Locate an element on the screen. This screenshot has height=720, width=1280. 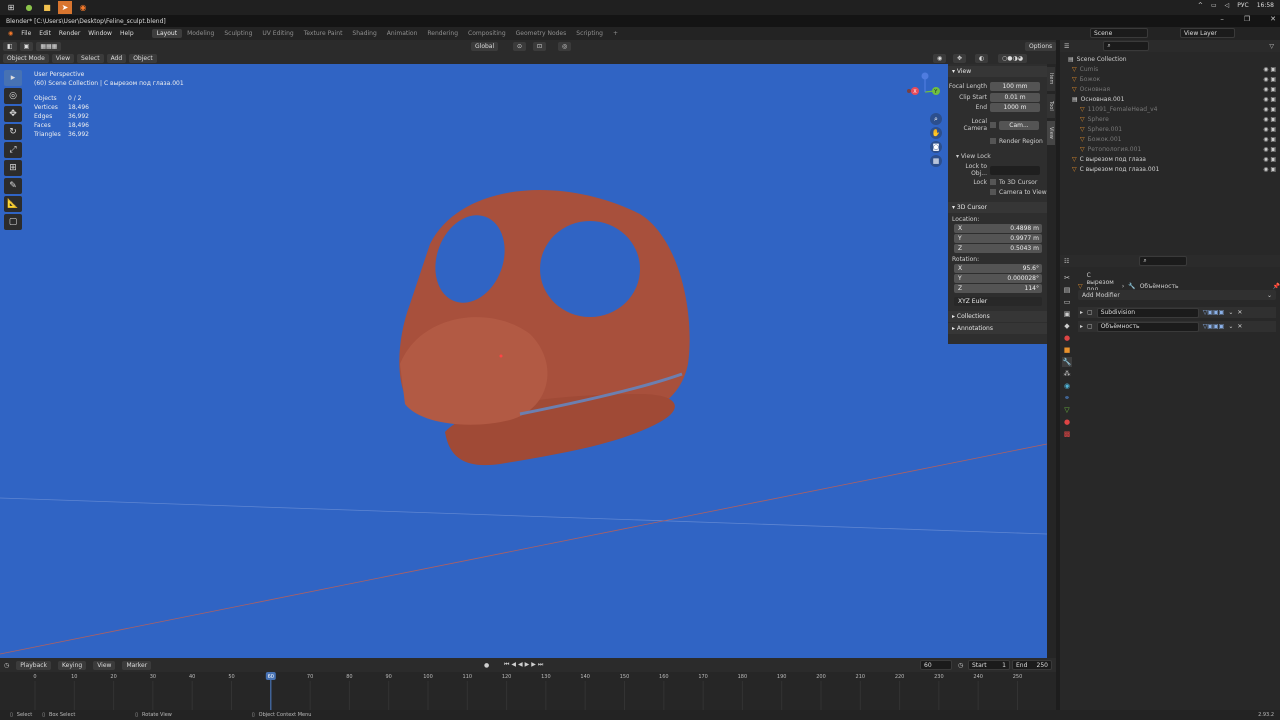
view-layer-field: View Layer is located at coordinates (1207, 33).